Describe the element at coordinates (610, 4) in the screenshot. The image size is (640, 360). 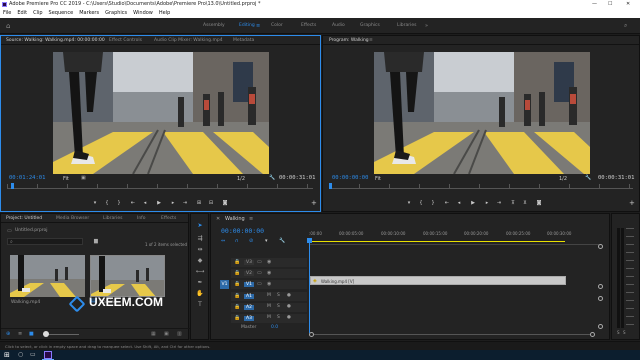
I see `maximize-icon: ☐` at that location.